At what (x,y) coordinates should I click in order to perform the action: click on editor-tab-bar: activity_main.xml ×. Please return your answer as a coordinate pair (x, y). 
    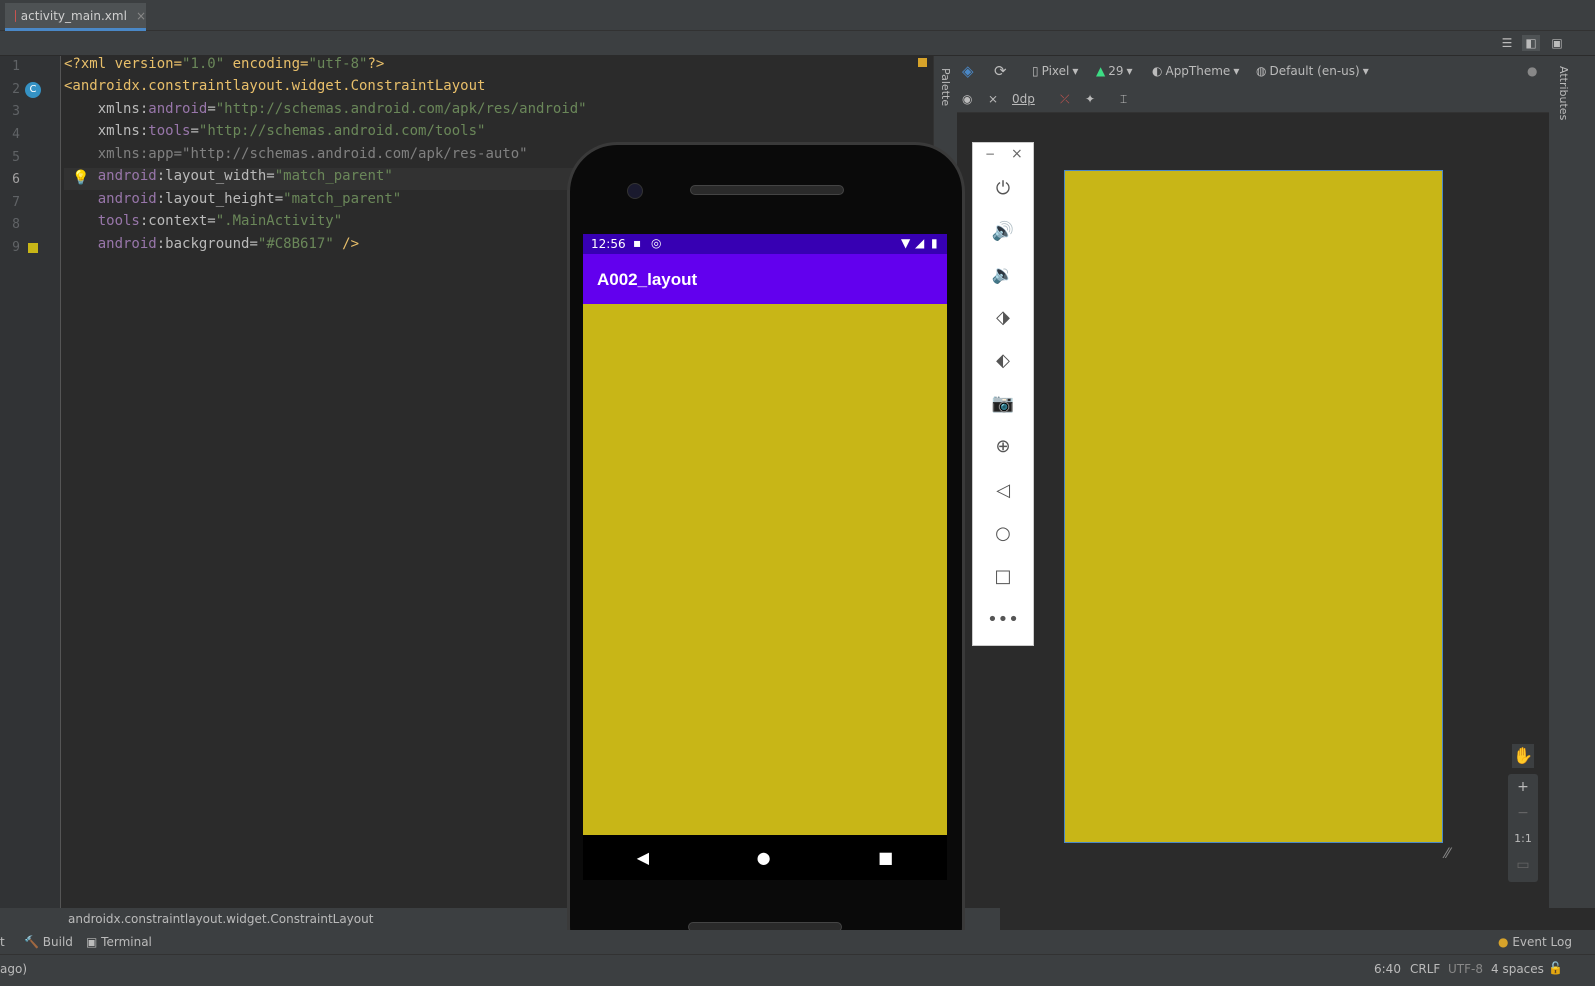
    Looking at the image, I should click on (797, 15).